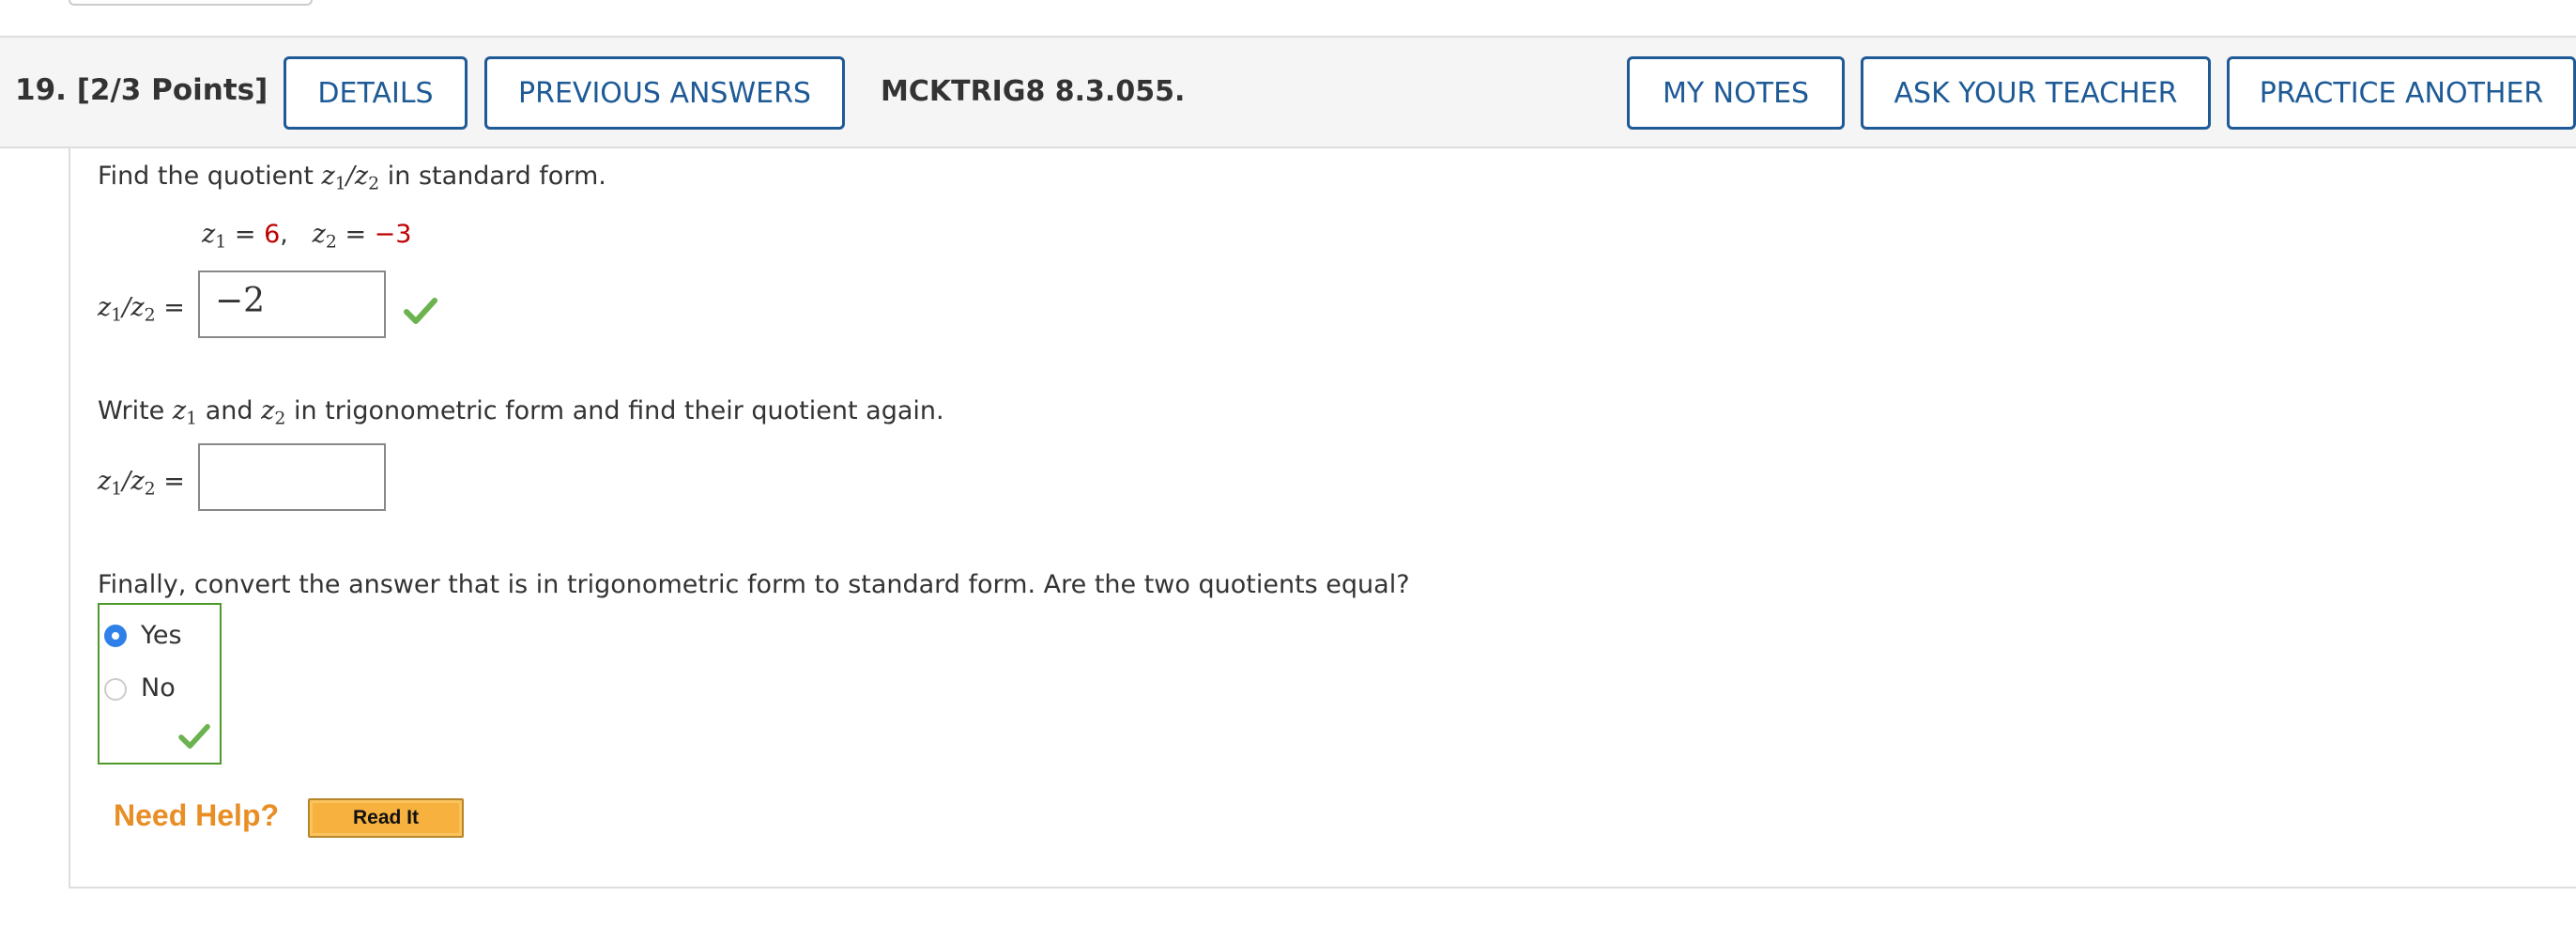 The width and height of the screenshot is (2576, 927). Describe the element at coordinates (393, 234) in the screenshot. I see `z2-value: −3` at that location.